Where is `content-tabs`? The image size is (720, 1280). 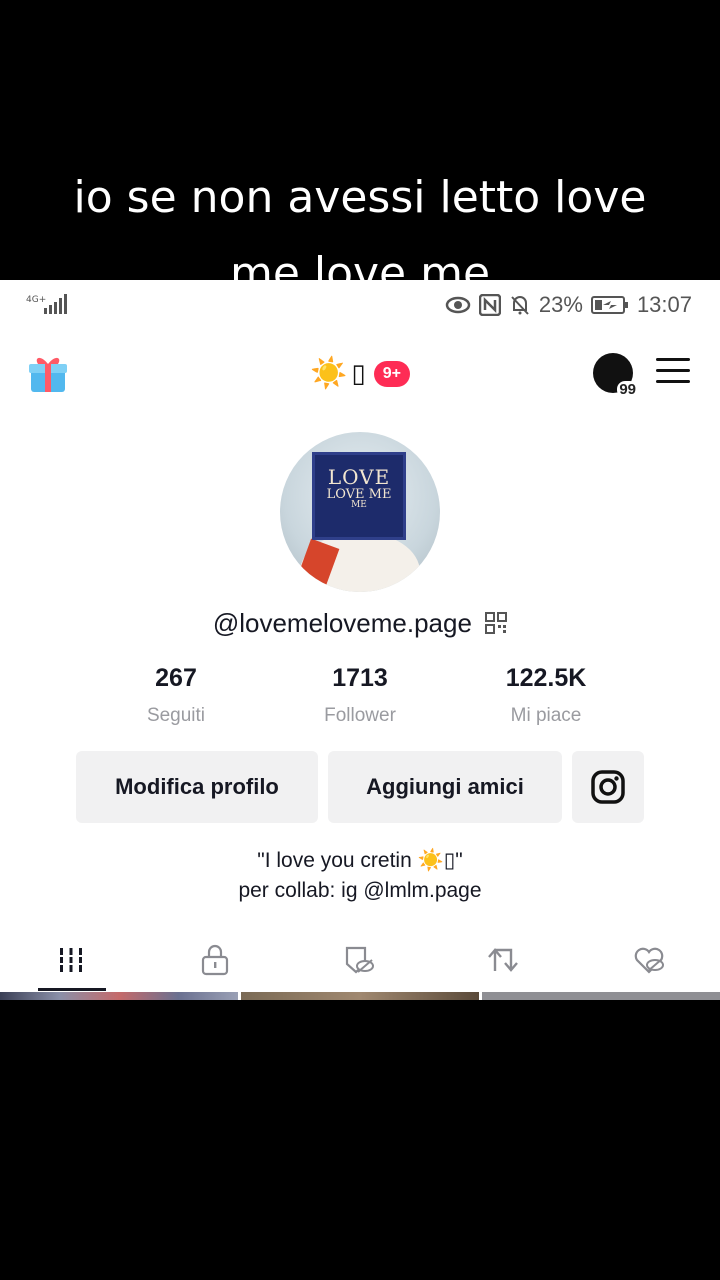 content-tabs is located at coordinates (360, 964).